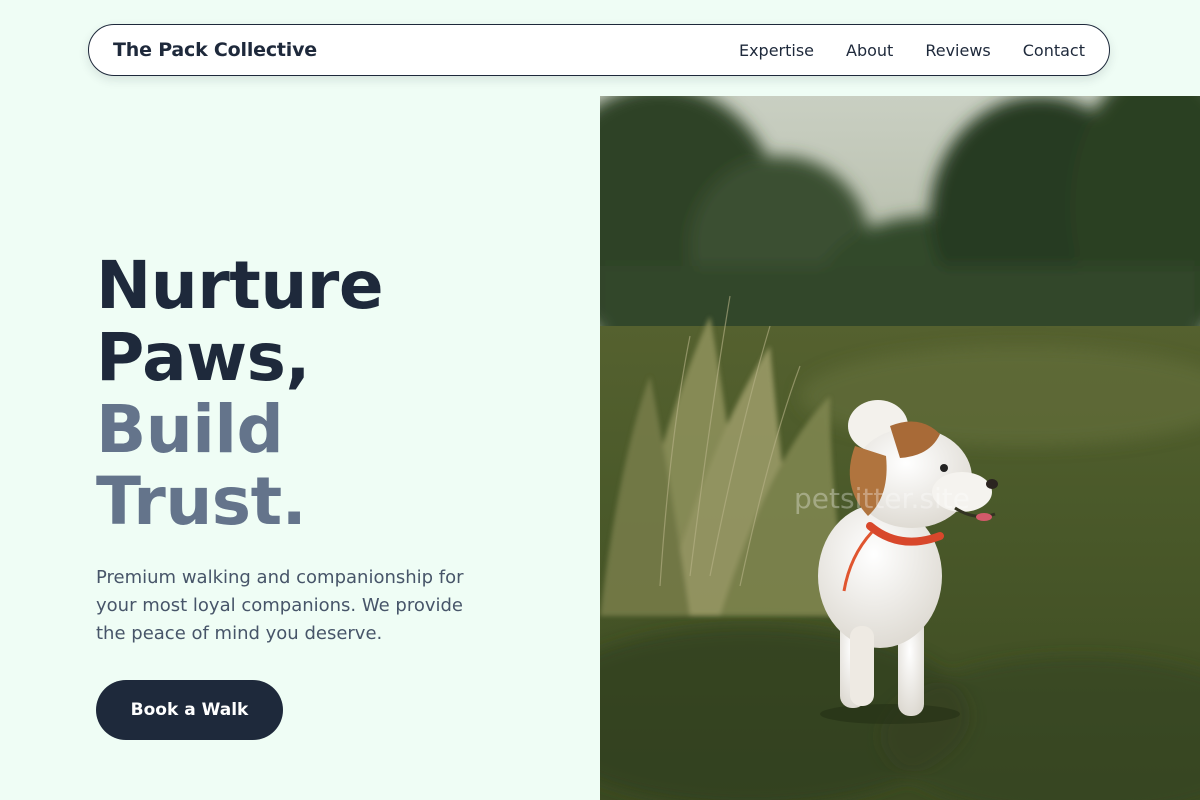 The height and width of the screenshot is (800, 1200). Describe the element at coordinates (201, 501) in the screenshot. I see `hero-title-line-4: Trust.` at that location.